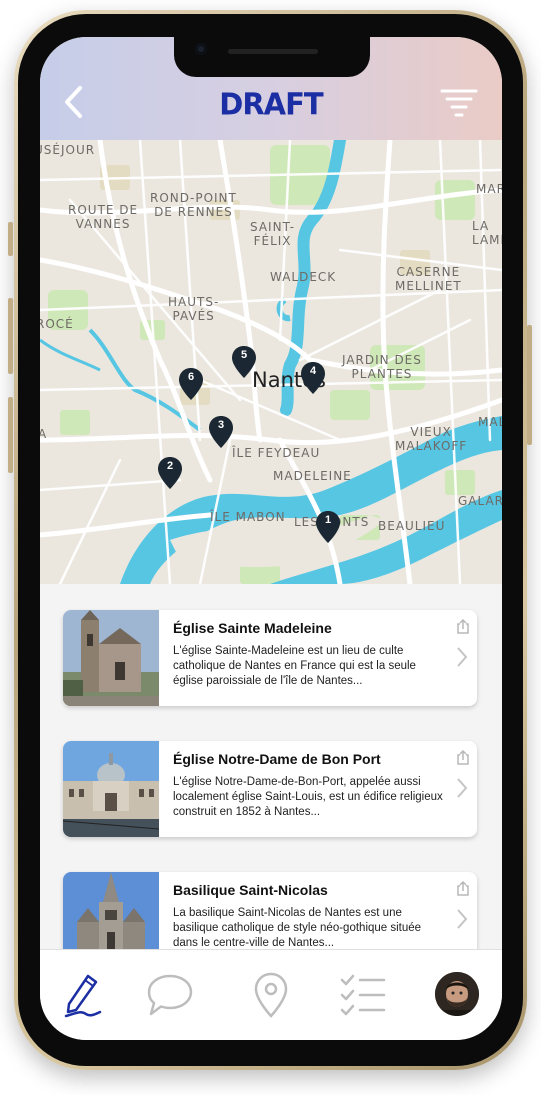 The height and width of the screenshot is (1095, 541). Describe the element at coordinates (201, 49) in the screenshot. I see `front-camera` at that location.